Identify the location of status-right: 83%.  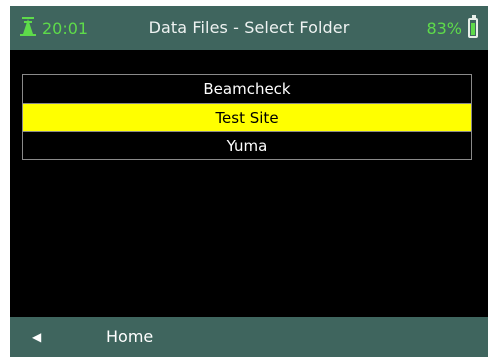
(452, 28).